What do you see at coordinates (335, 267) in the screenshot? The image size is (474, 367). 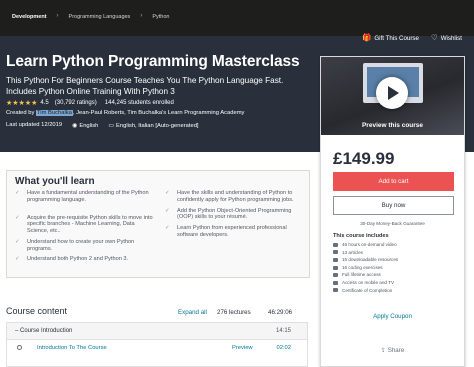 I see `code-icon` at bounding box center [335, 267].